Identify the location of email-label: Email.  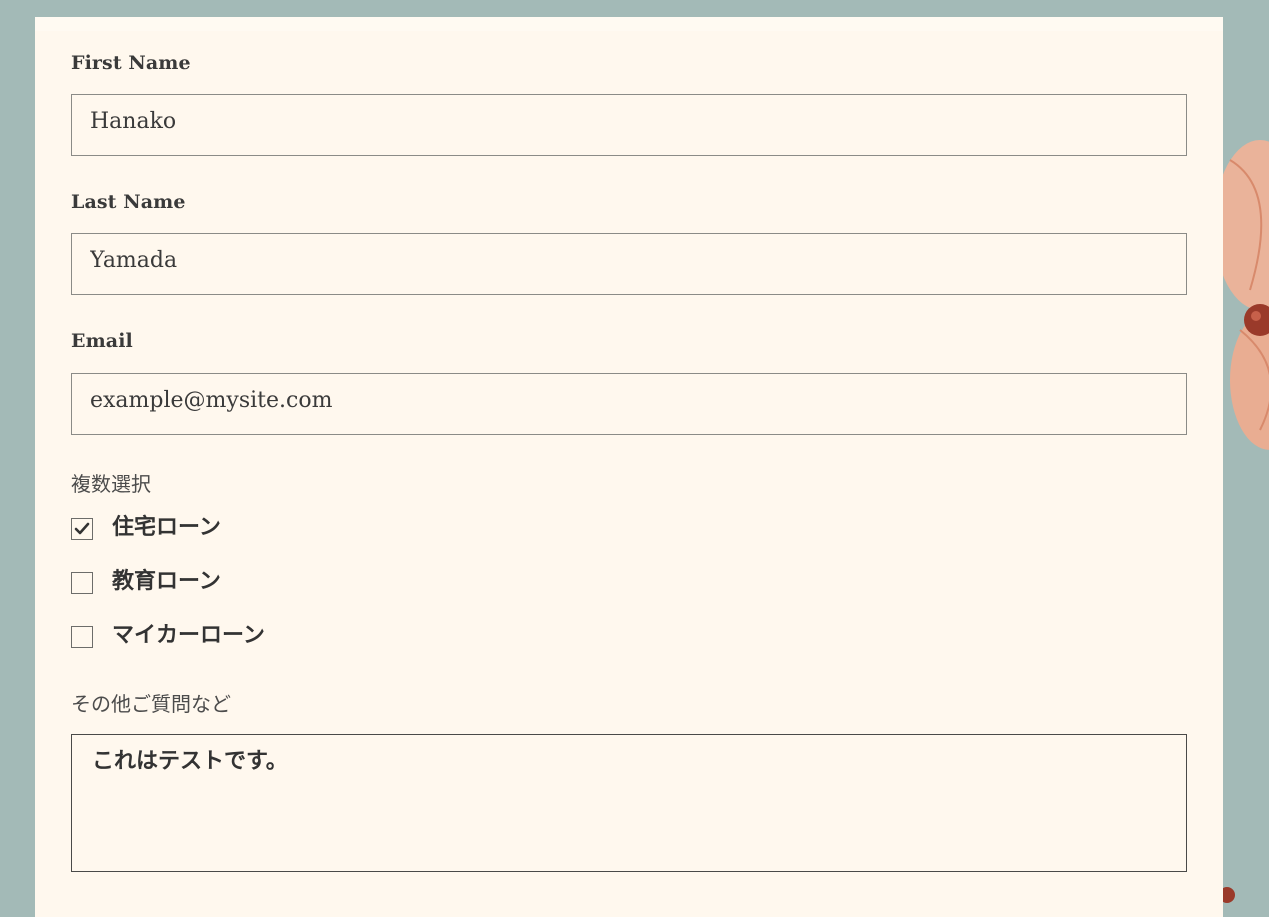
(102, 341).